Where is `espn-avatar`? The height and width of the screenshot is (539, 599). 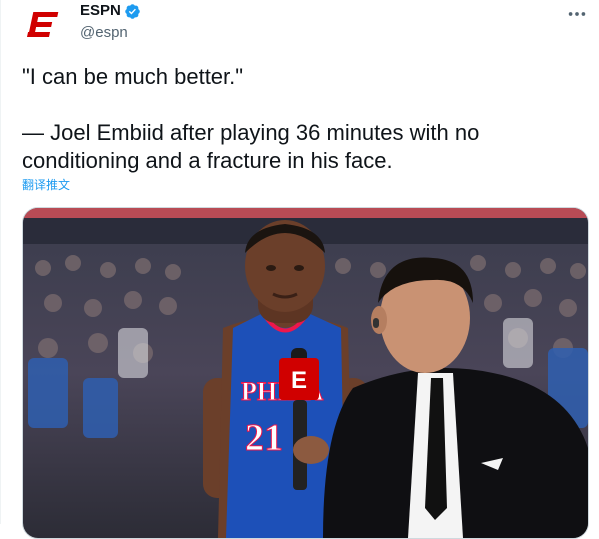
espn-avatar is located at coordinates (44, 26).